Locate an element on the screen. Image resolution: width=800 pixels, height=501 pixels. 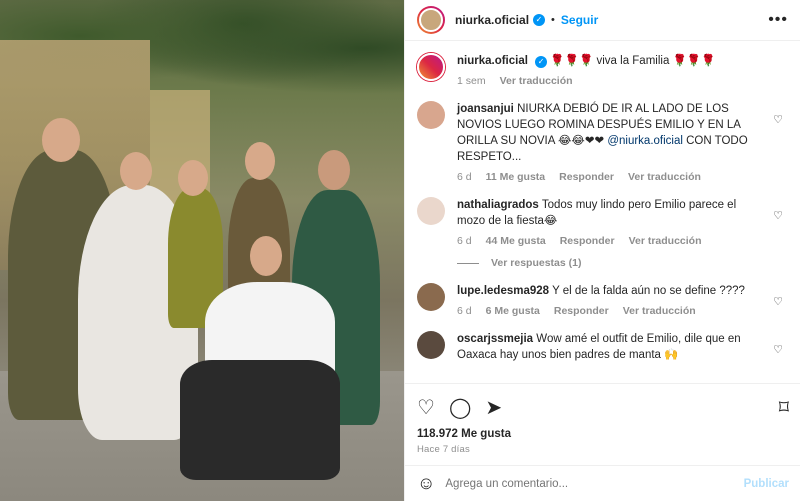
comment-username: joansanjui is located at coordinates (485, 109).